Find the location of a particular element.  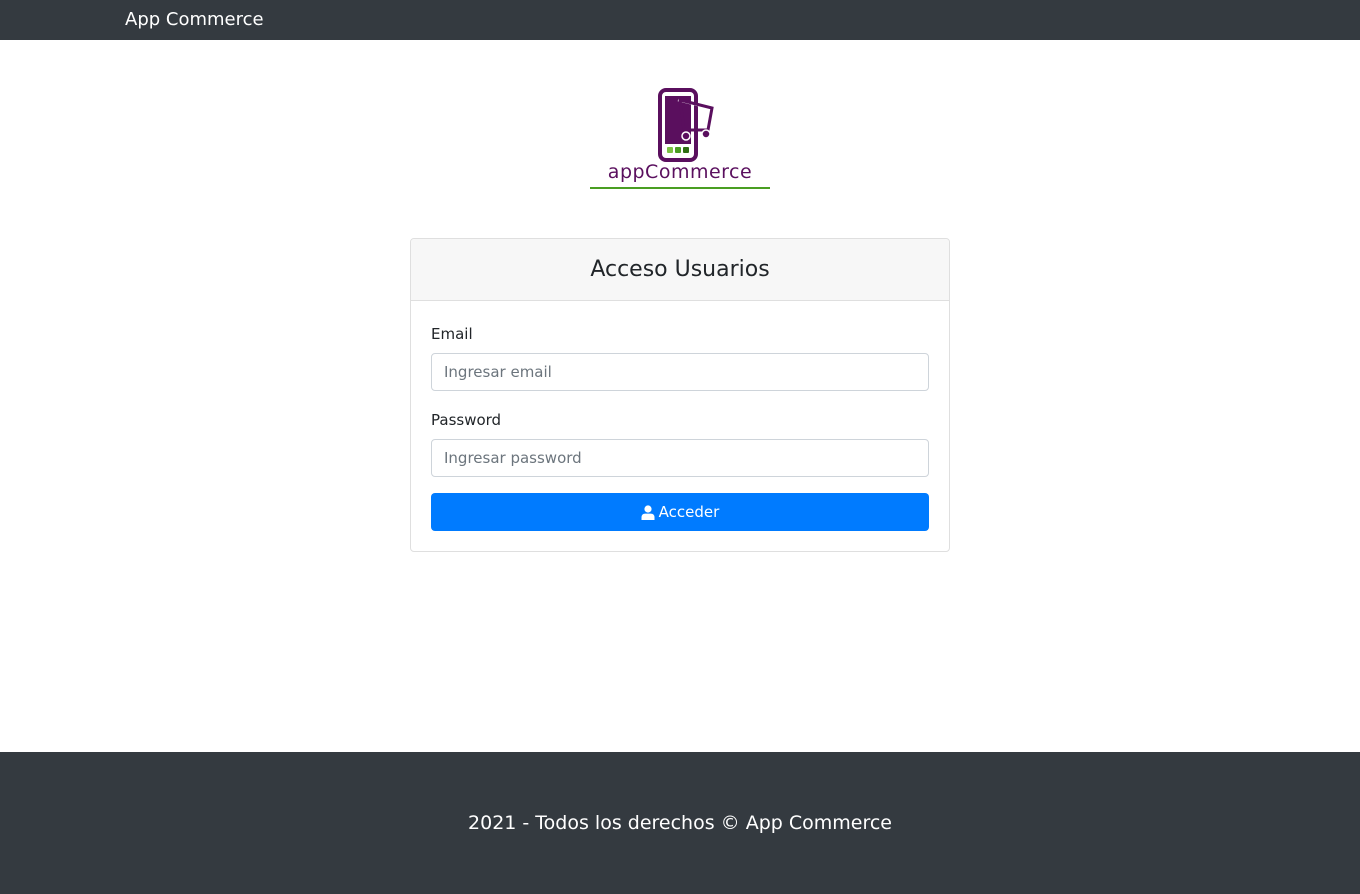

card-header: Acceso Usuarios is located at coordinates (680, 270).